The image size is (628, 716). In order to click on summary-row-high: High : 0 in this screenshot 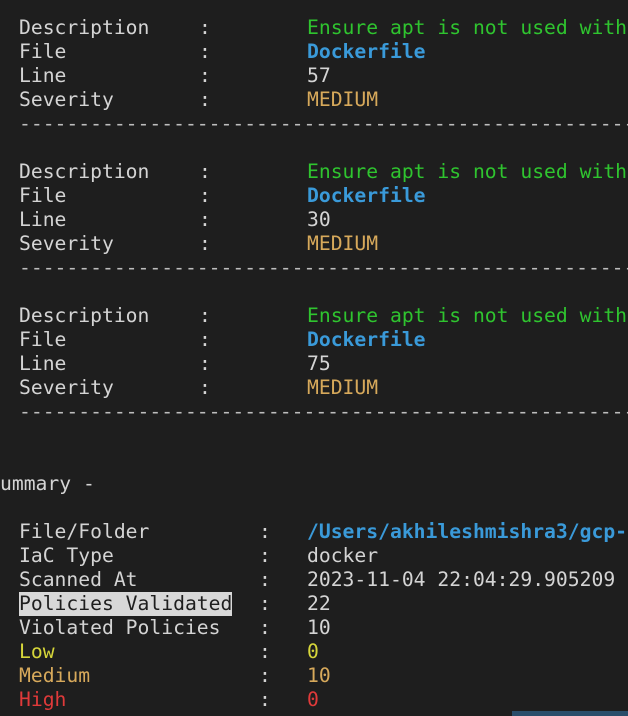, I will do `click(159, 700)`.